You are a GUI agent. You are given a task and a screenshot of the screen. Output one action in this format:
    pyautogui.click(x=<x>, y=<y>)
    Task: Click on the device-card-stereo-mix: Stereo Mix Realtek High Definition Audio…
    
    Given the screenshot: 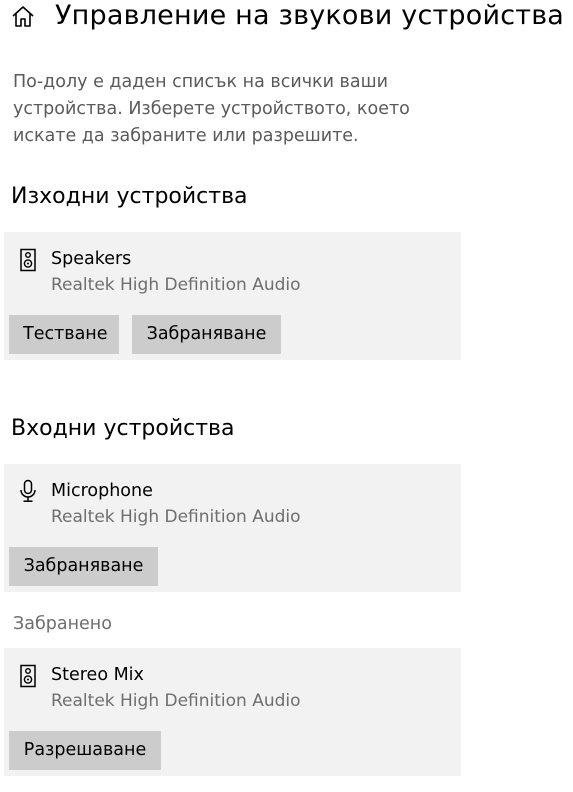 What is the action you would take?
    pyautogui.click(x=232, y=712)
    